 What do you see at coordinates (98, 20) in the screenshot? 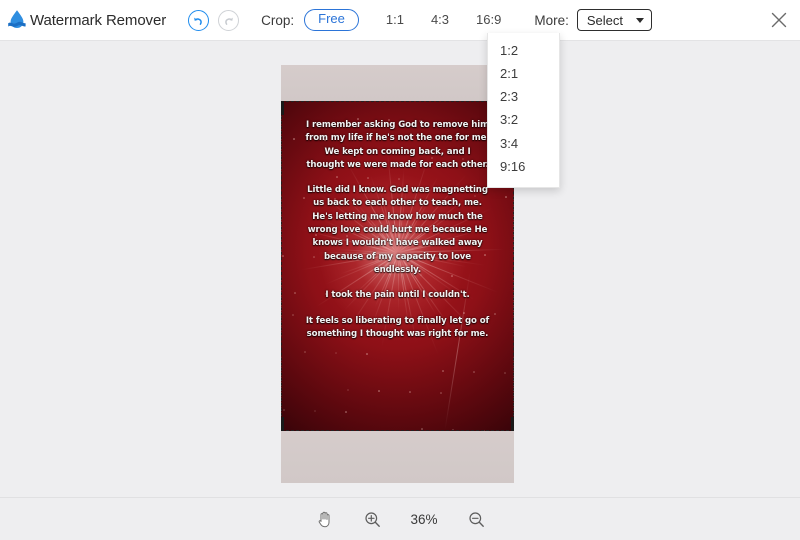
I see `brand-name: Watermark Remover` at bounding box center [98, 20].